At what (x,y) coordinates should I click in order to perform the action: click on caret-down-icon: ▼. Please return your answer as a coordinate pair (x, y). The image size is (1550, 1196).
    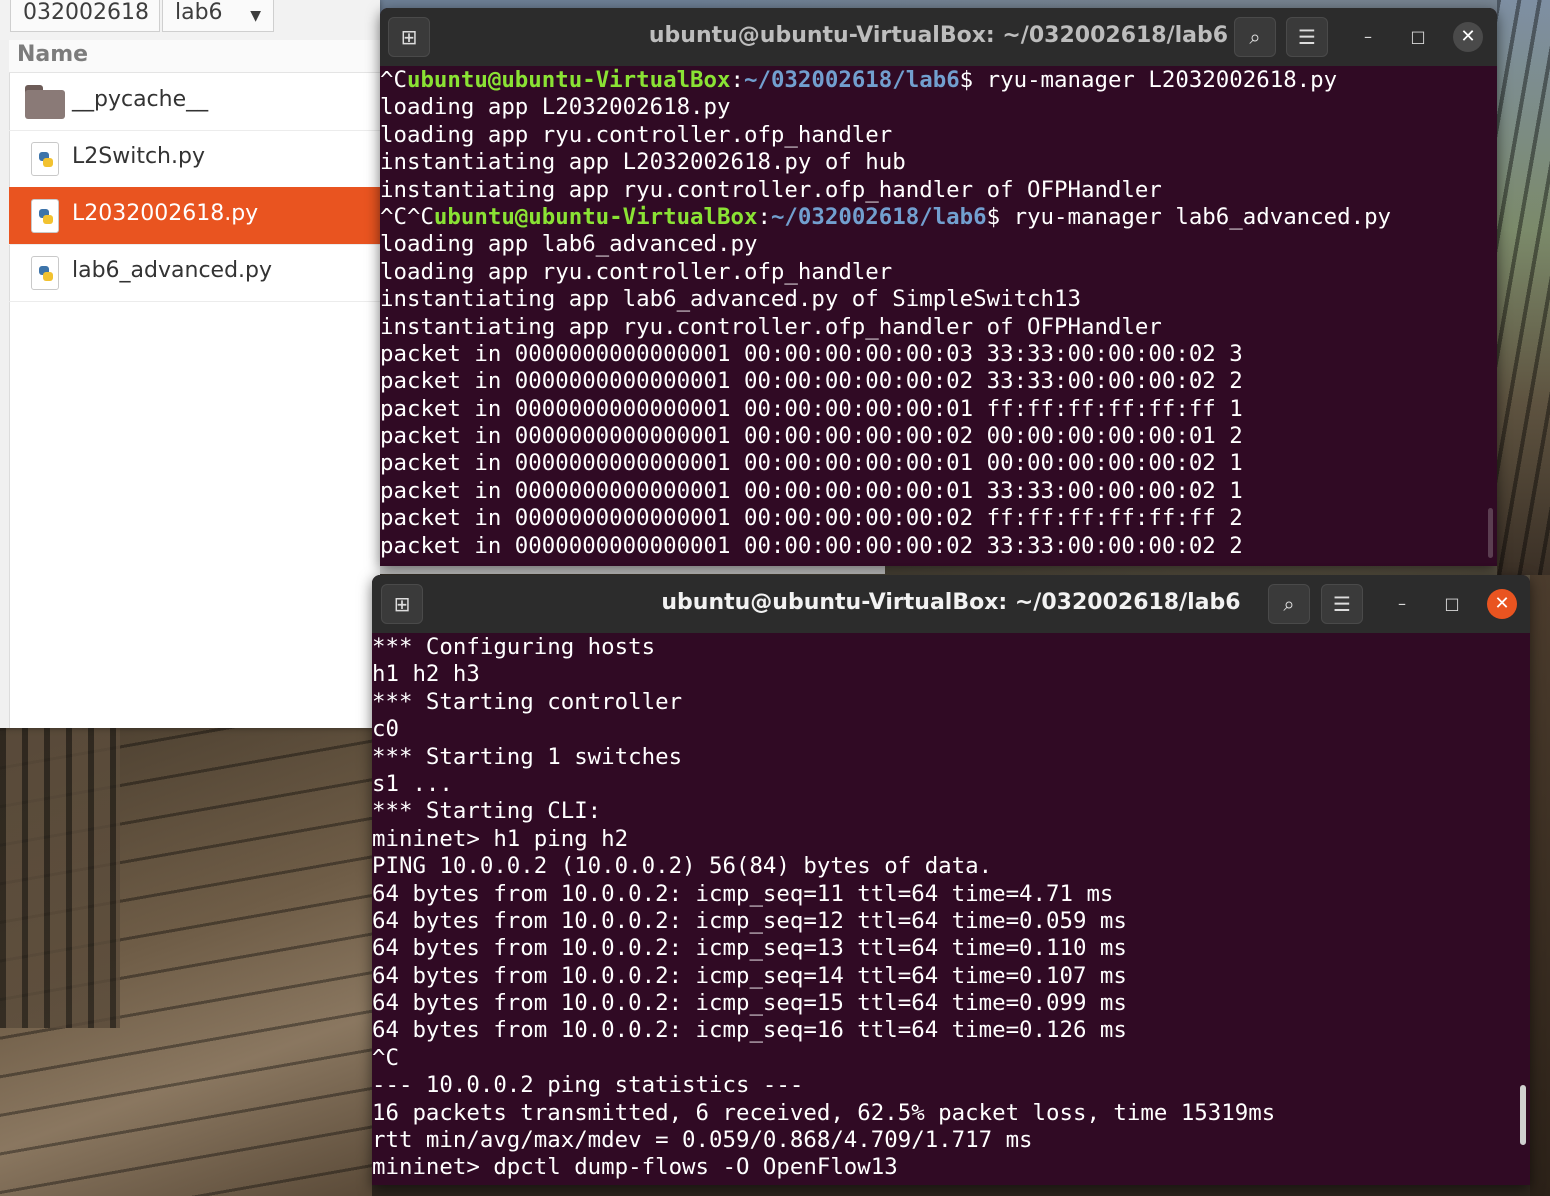
    Looking at the image, I should click on (255, 16).